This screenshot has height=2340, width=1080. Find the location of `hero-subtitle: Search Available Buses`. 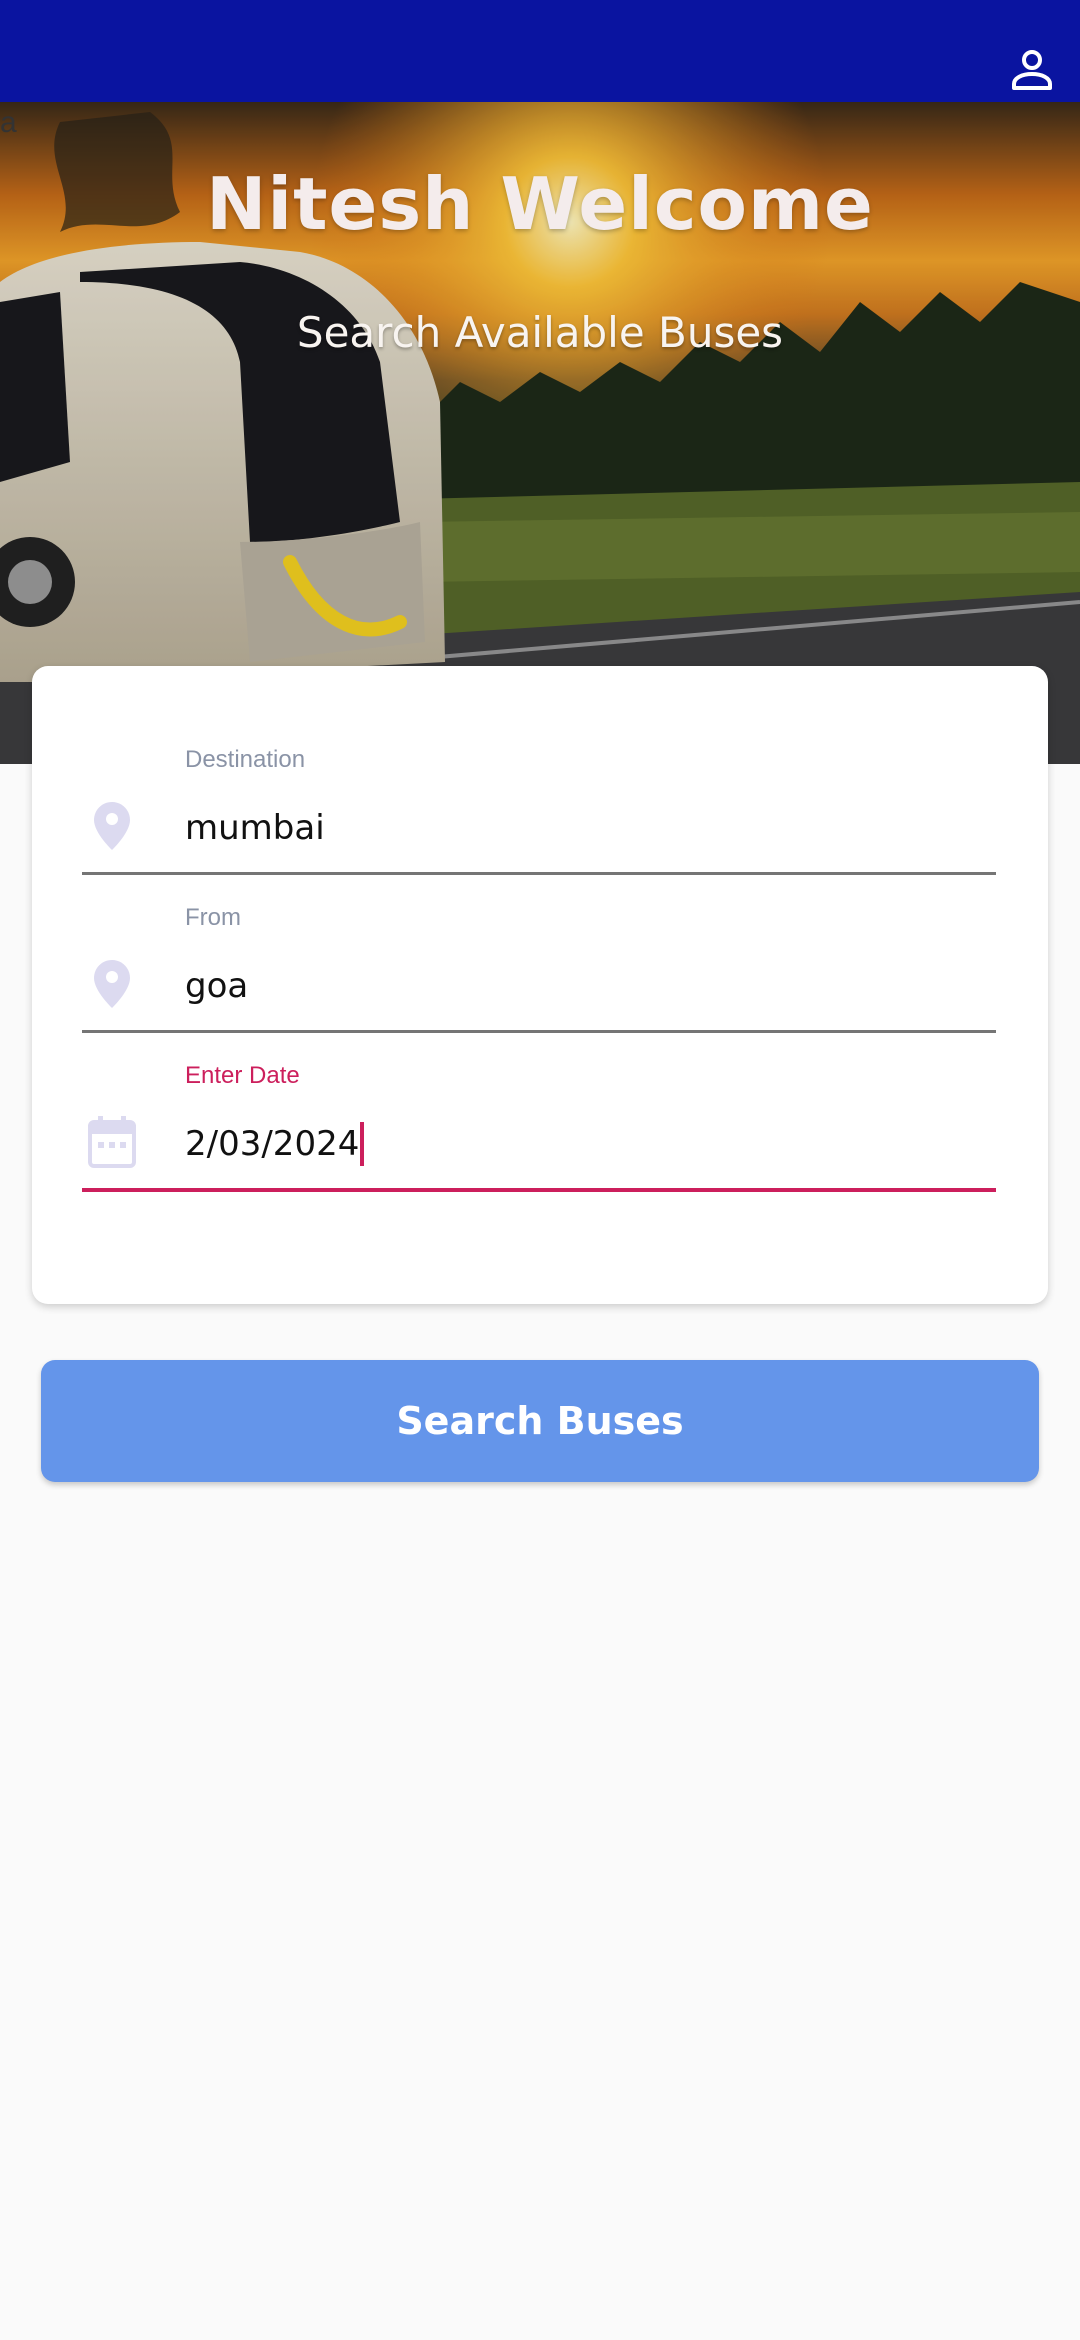

hero-subtitle: Search Available Buses is located at coordinates (540, 332).